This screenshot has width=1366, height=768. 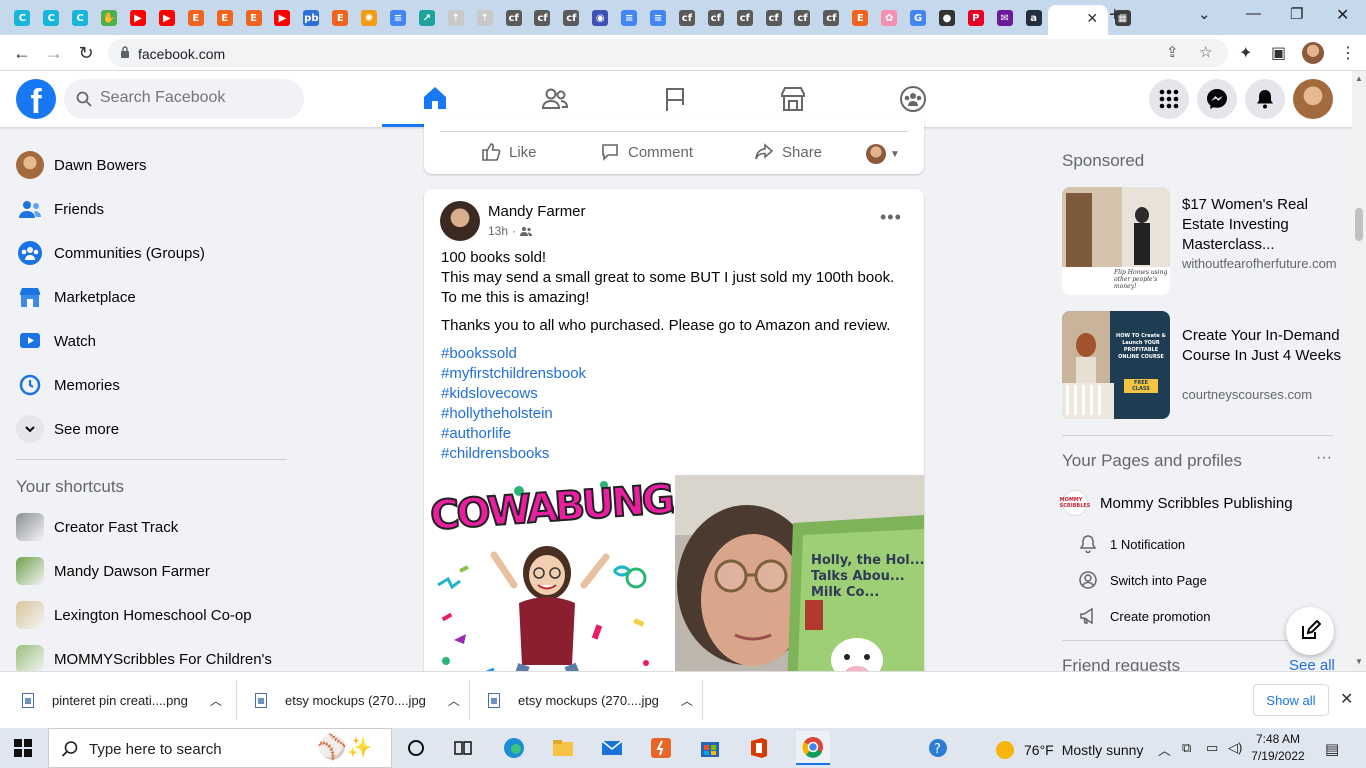 I want to click on tab-home, so click(x=435, y=99).